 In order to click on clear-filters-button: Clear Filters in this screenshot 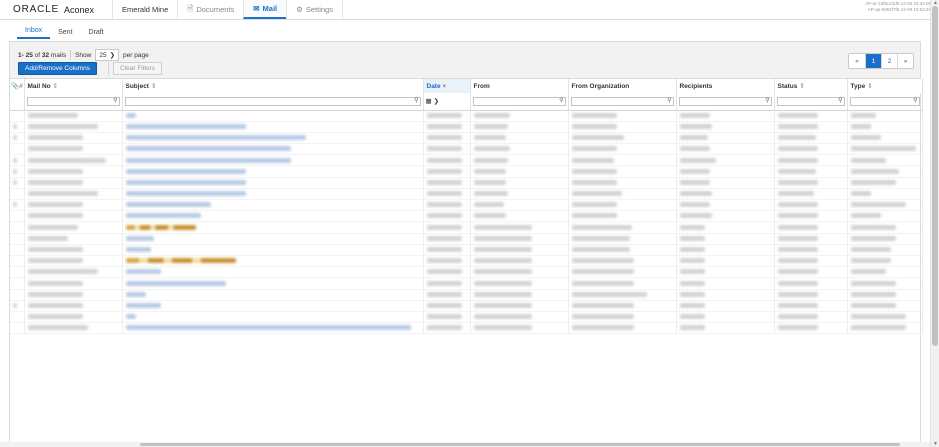, I will do `click(138, 68)`.